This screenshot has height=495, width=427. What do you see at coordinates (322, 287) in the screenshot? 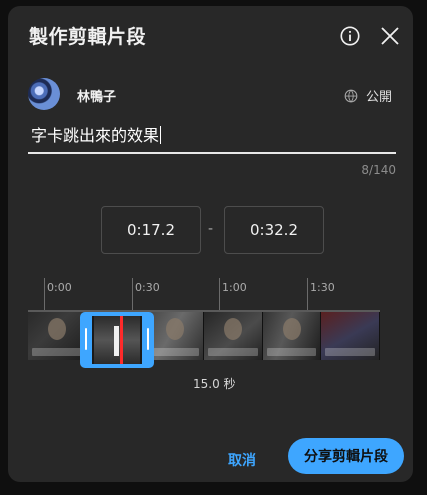
I see `timeline-tick-label: 1:30` at bounding box center [322, 287].